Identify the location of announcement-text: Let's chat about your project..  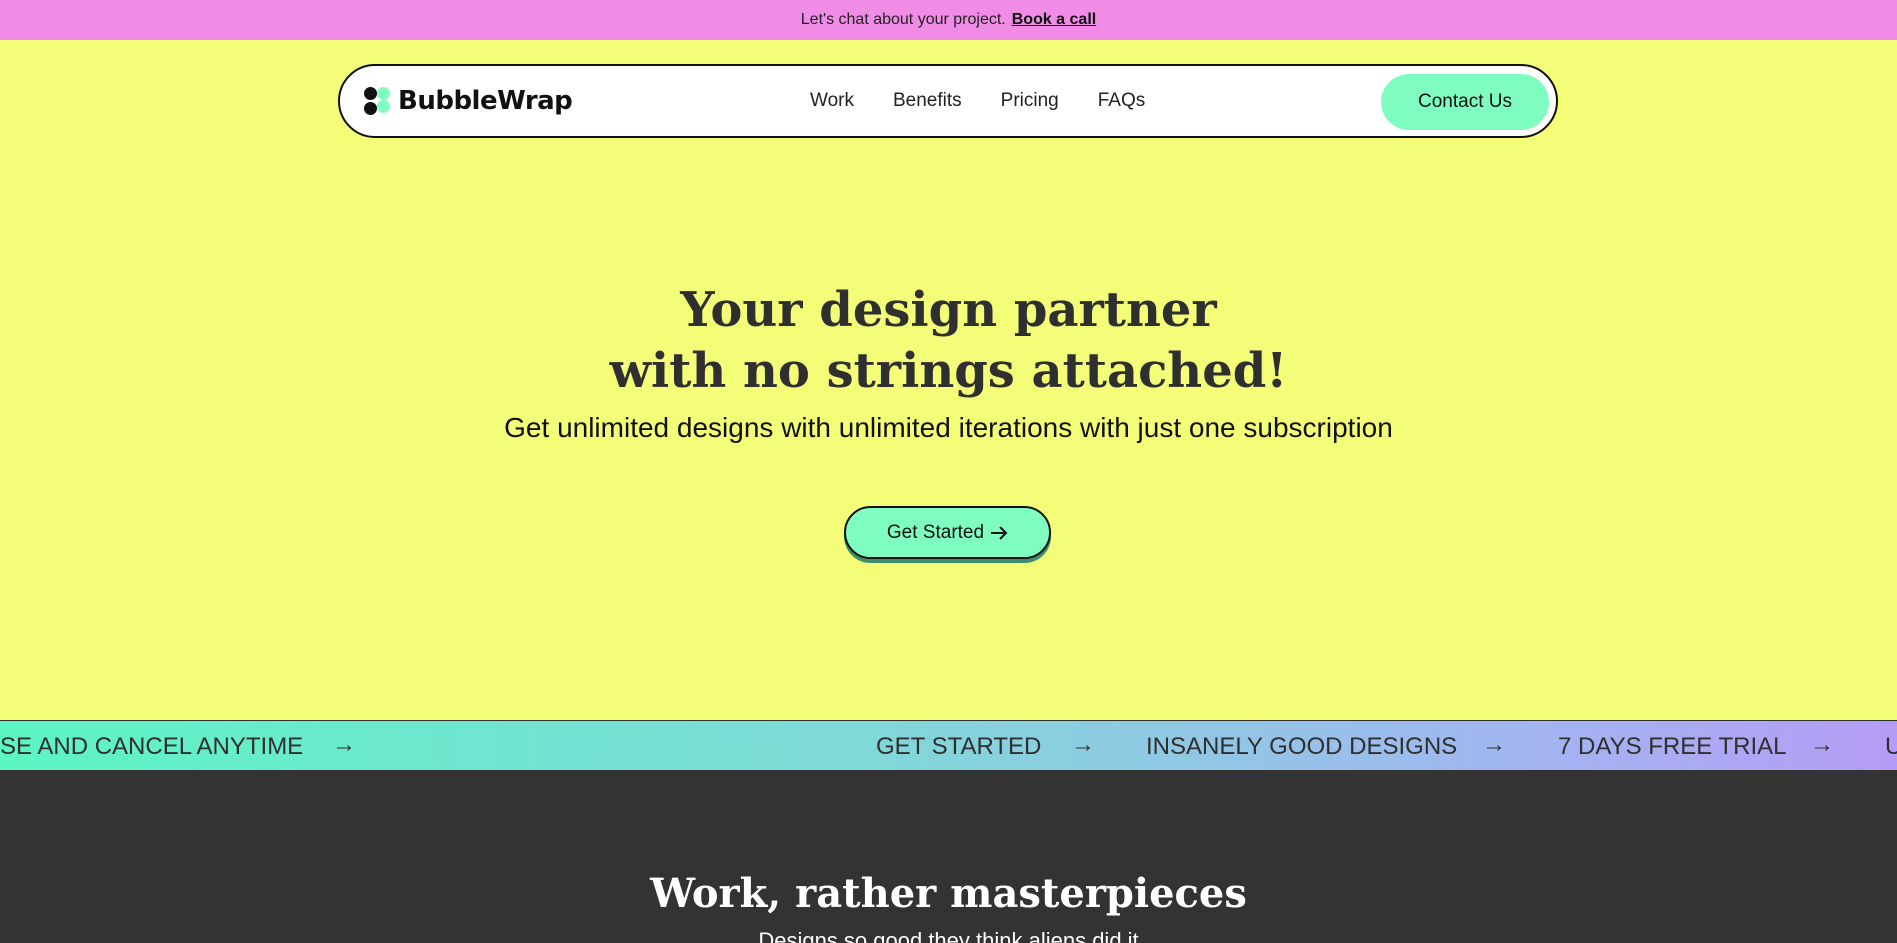
(903, 19).